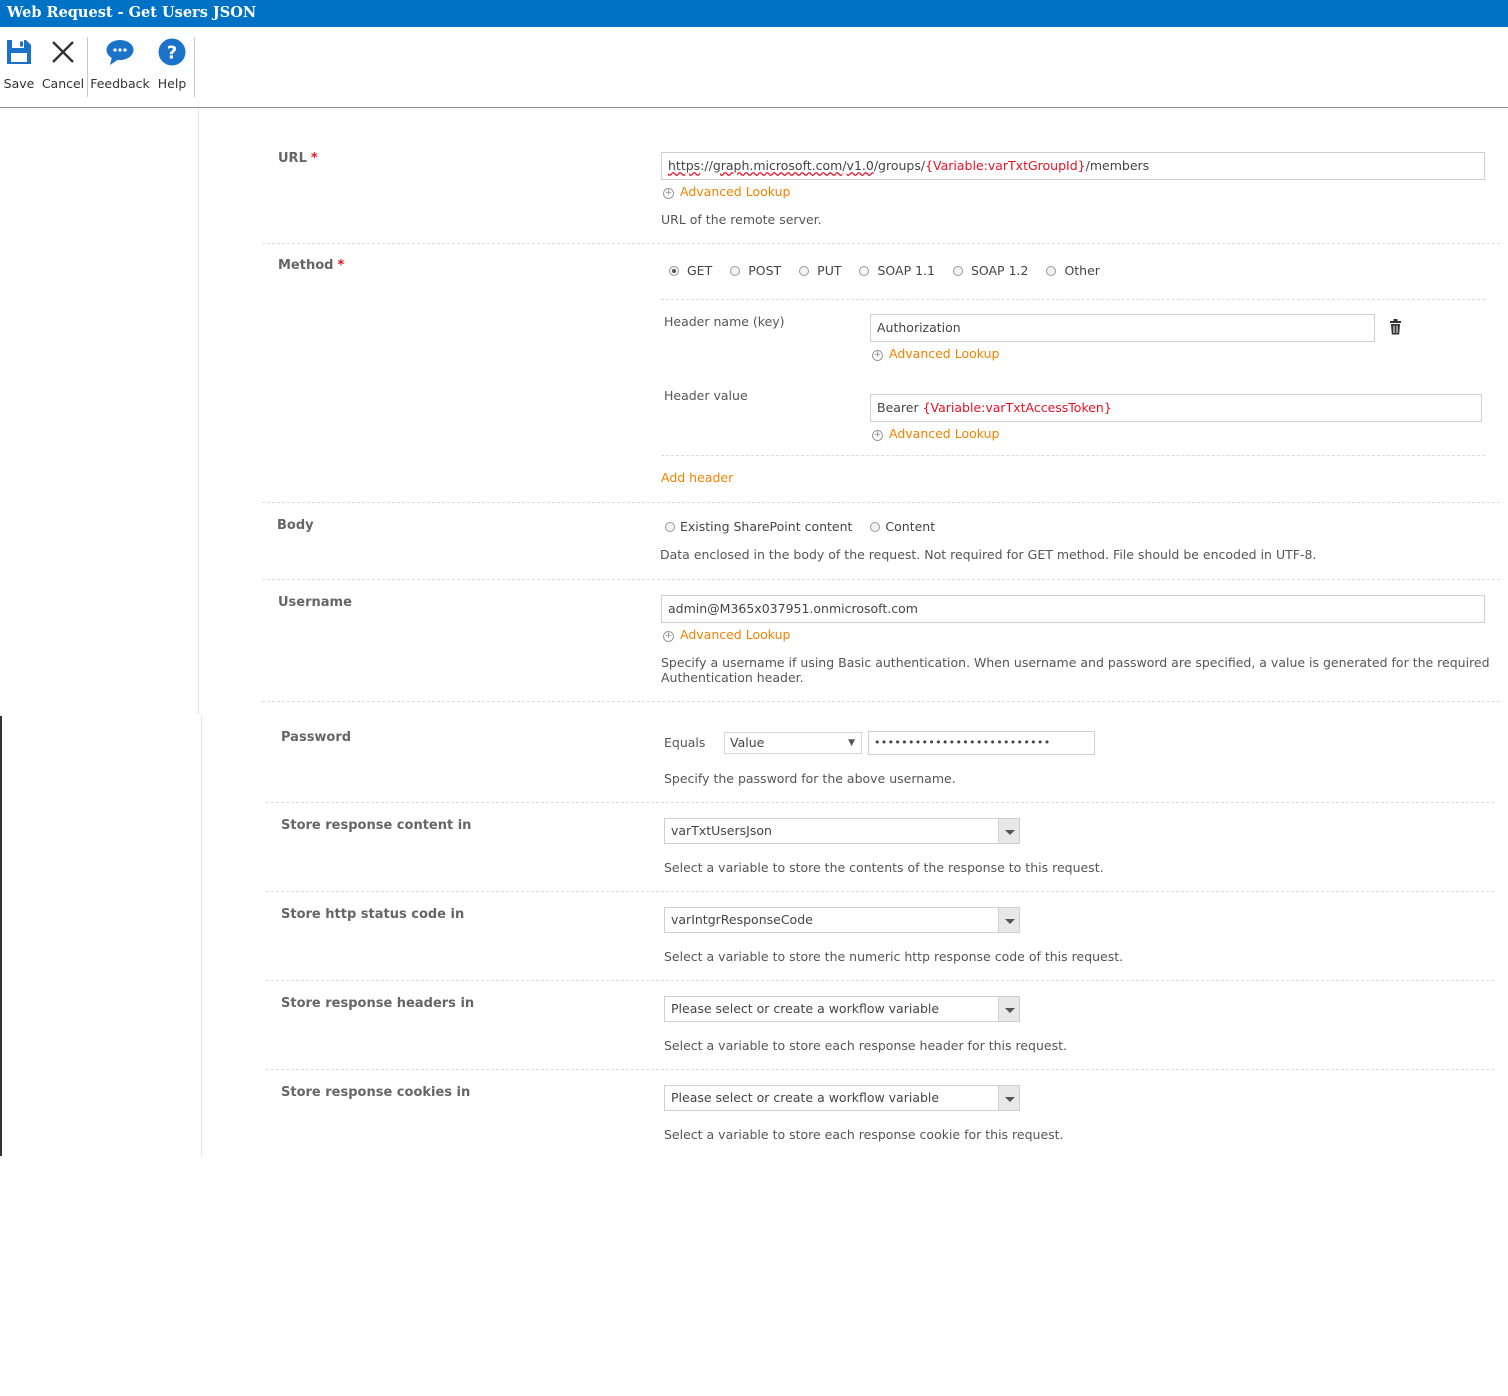 The height and width of the screenshot is (1396, 1508). I want to click on password-equals-label: Equals, so click(685, 742).